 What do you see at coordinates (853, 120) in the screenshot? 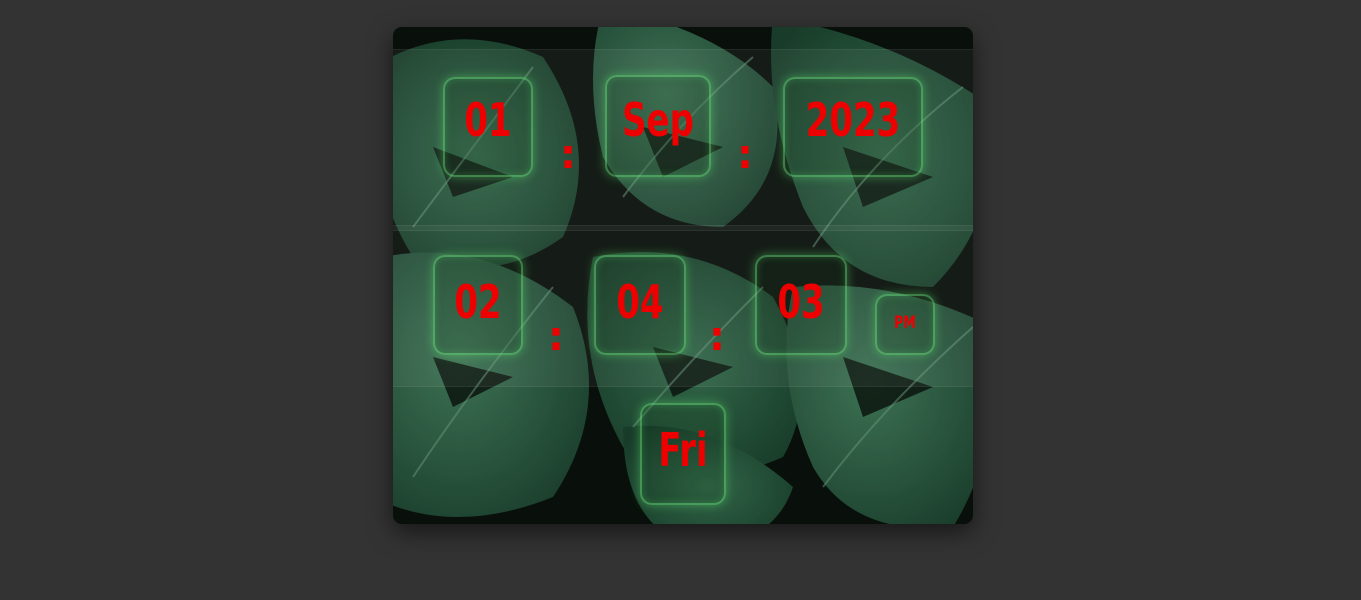
I see `year-value: 2023` at bounding box center [853, 120].